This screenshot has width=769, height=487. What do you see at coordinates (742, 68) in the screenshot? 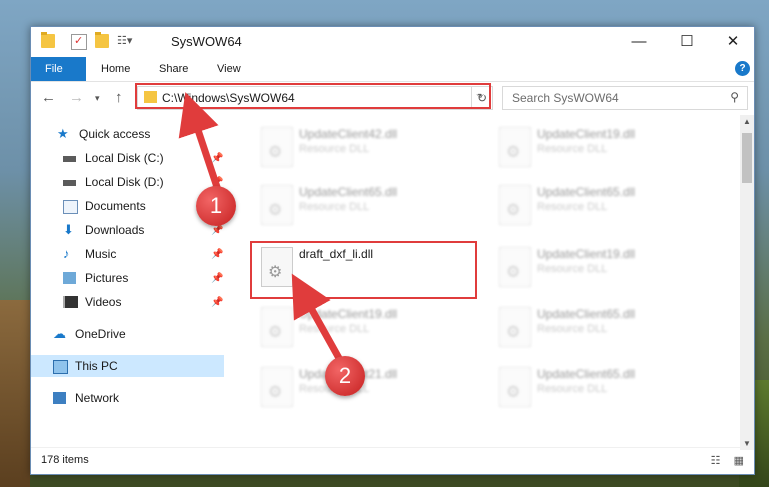
I see `help-button: ?` at bounding box center [742, 68].